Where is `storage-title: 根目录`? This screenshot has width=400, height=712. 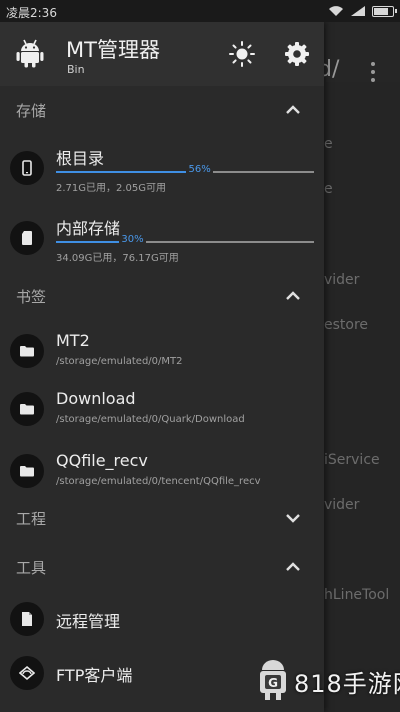 storage-title: 根目录 is located at coordinates (80, 158).